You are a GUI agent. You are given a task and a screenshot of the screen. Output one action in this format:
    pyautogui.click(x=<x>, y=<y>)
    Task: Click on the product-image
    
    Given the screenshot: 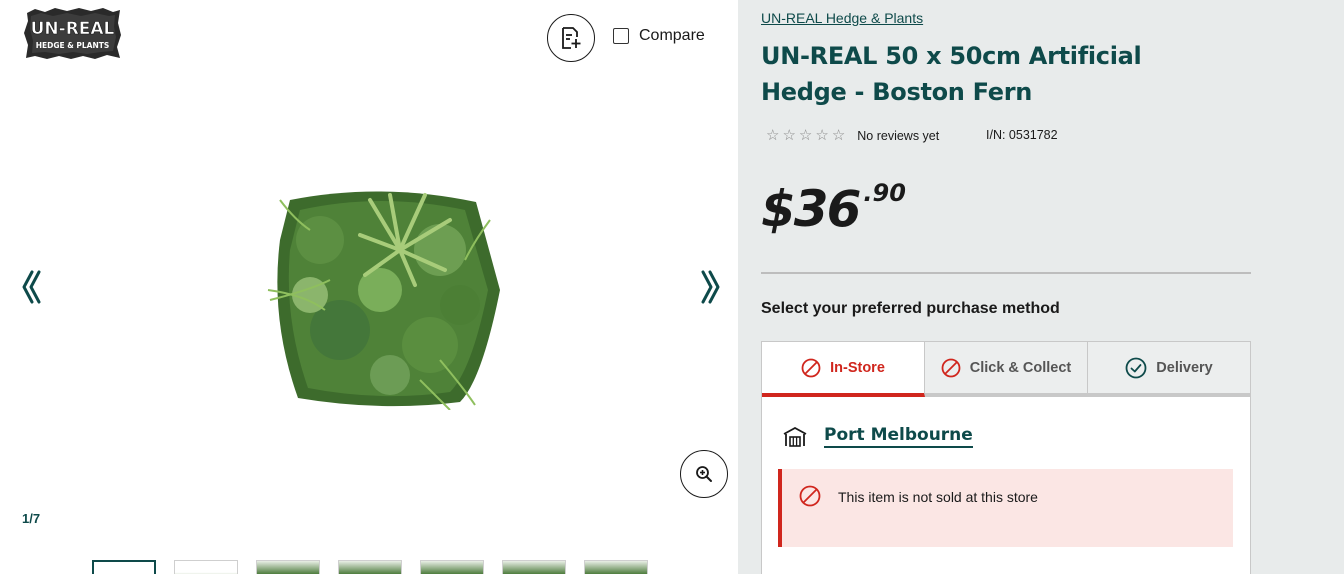 What is the action you would take?
    pyautogui.click(x=383, y=300)
    